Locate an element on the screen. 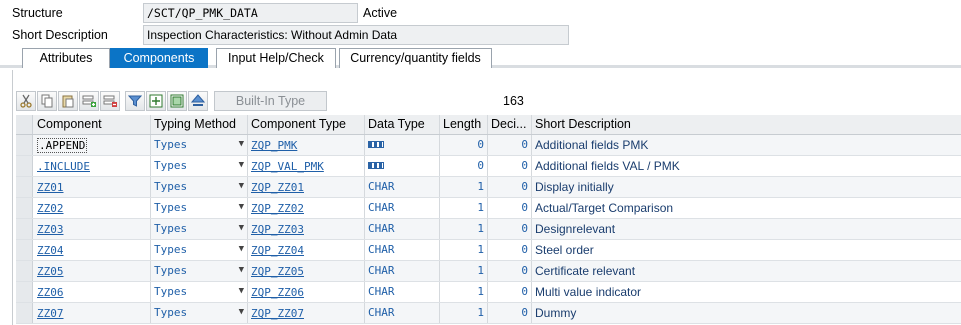  tab-input-help-check: Input Help/Check is located at coordinates (276, 58).